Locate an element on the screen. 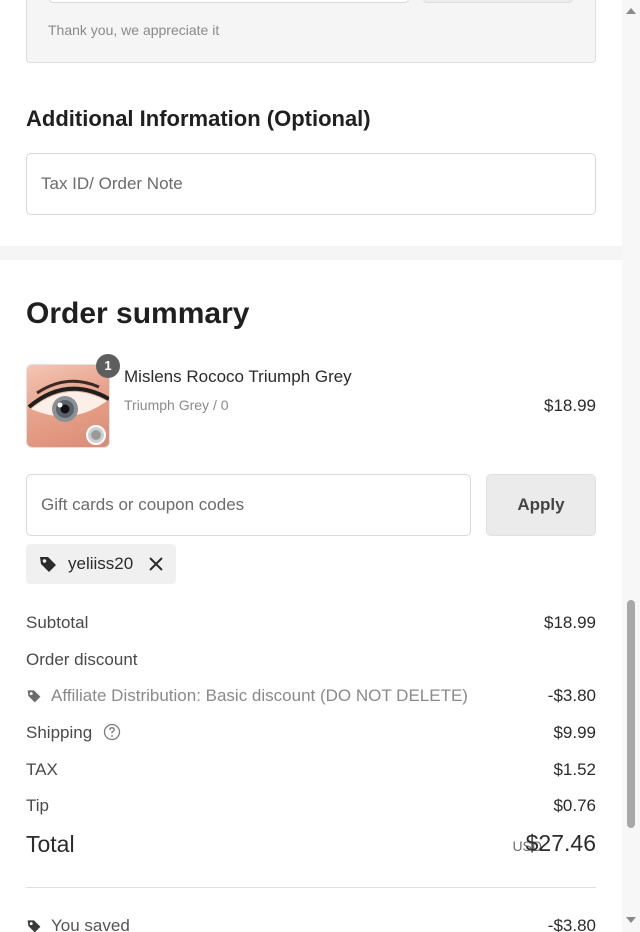 This screenshot has height=932, width=640. quantity-badge: 1 is located at coordinates (108, 366).